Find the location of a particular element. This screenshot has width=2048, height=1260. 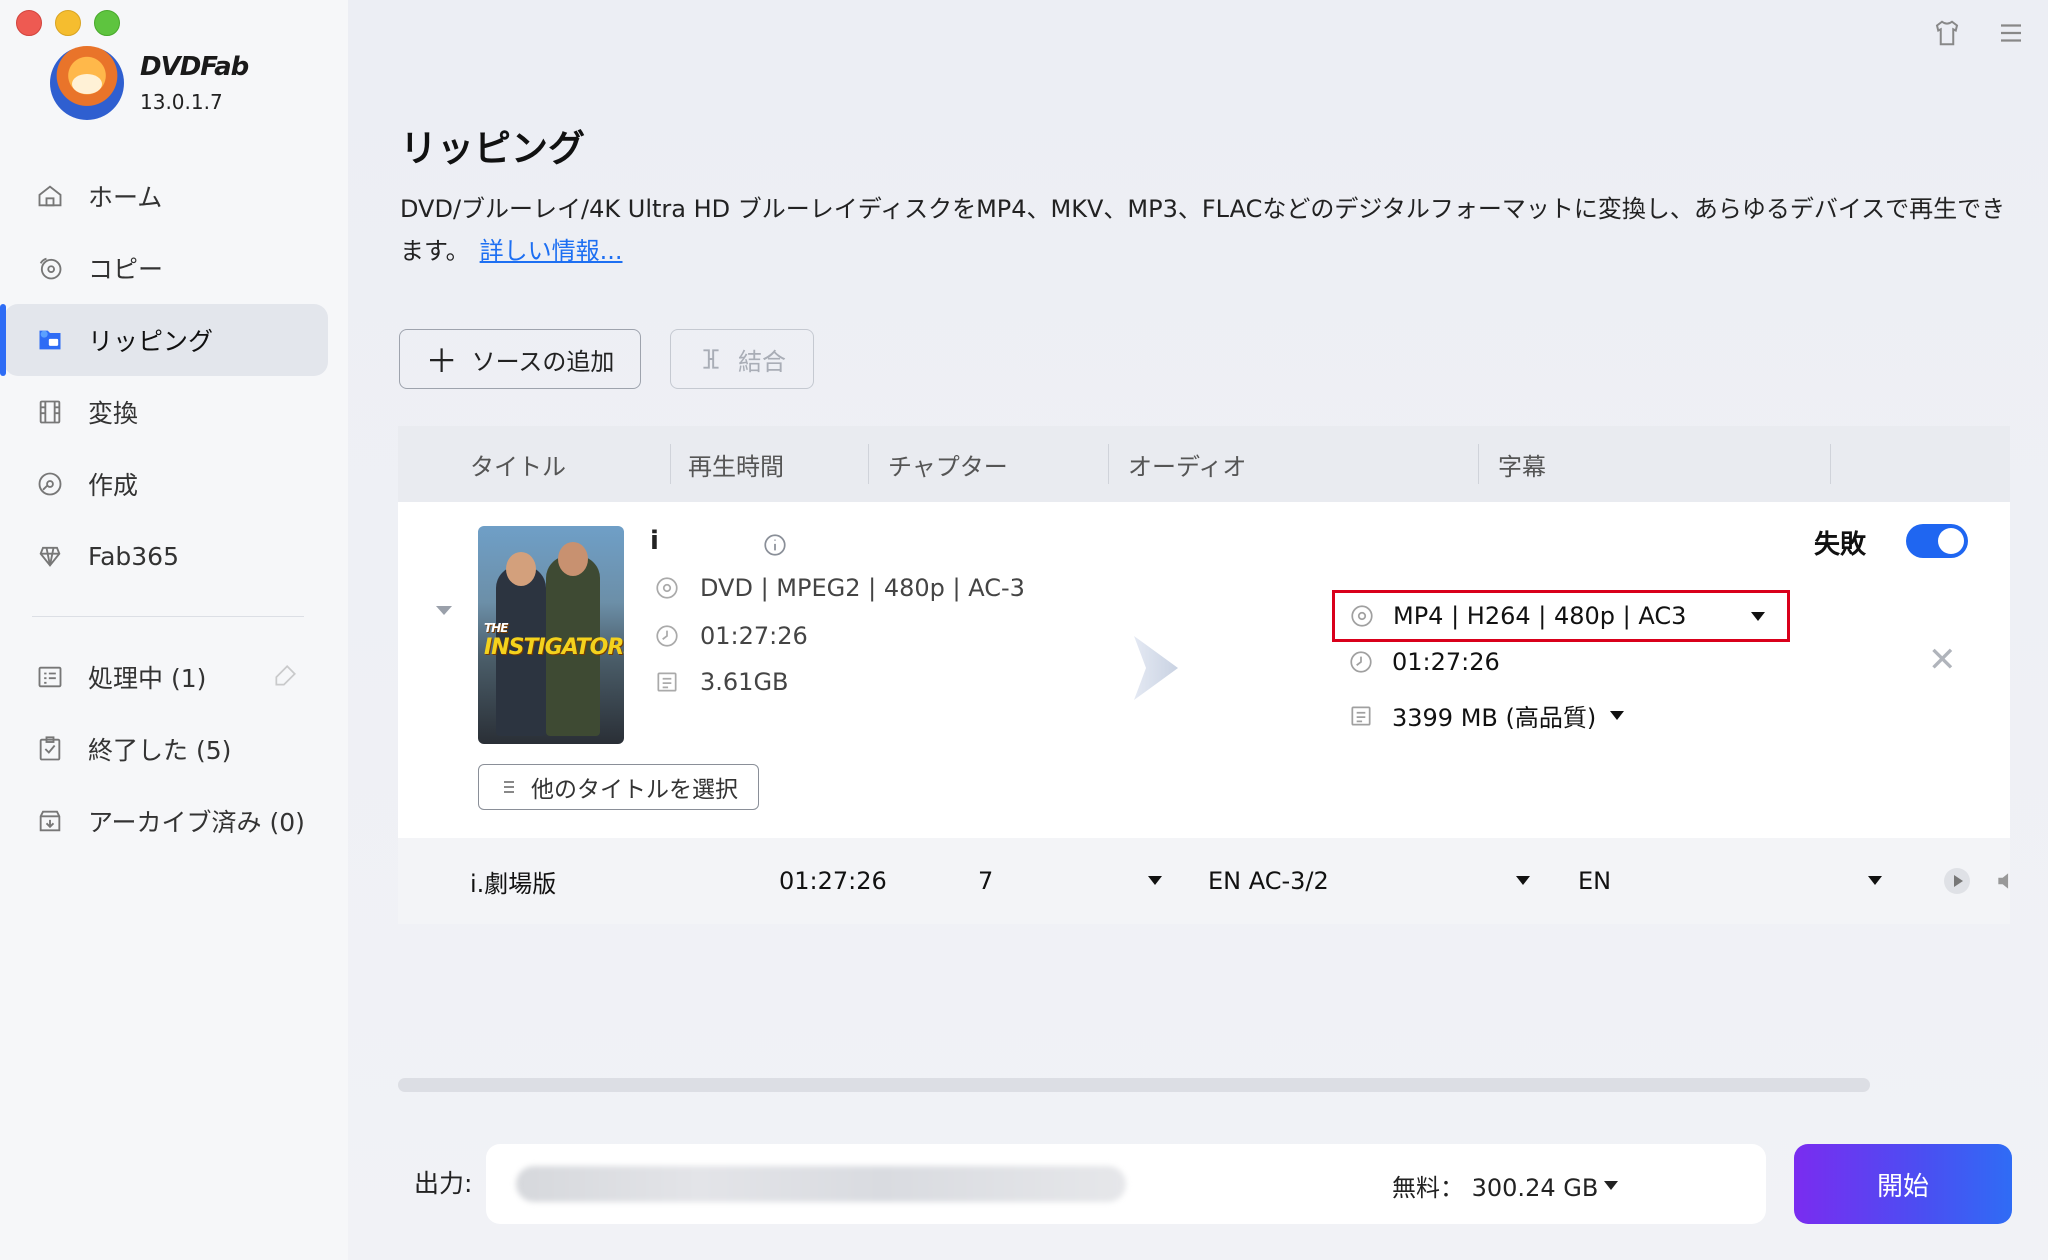

subtitle-dropdown: EN is located at coordinates (1594, 881).